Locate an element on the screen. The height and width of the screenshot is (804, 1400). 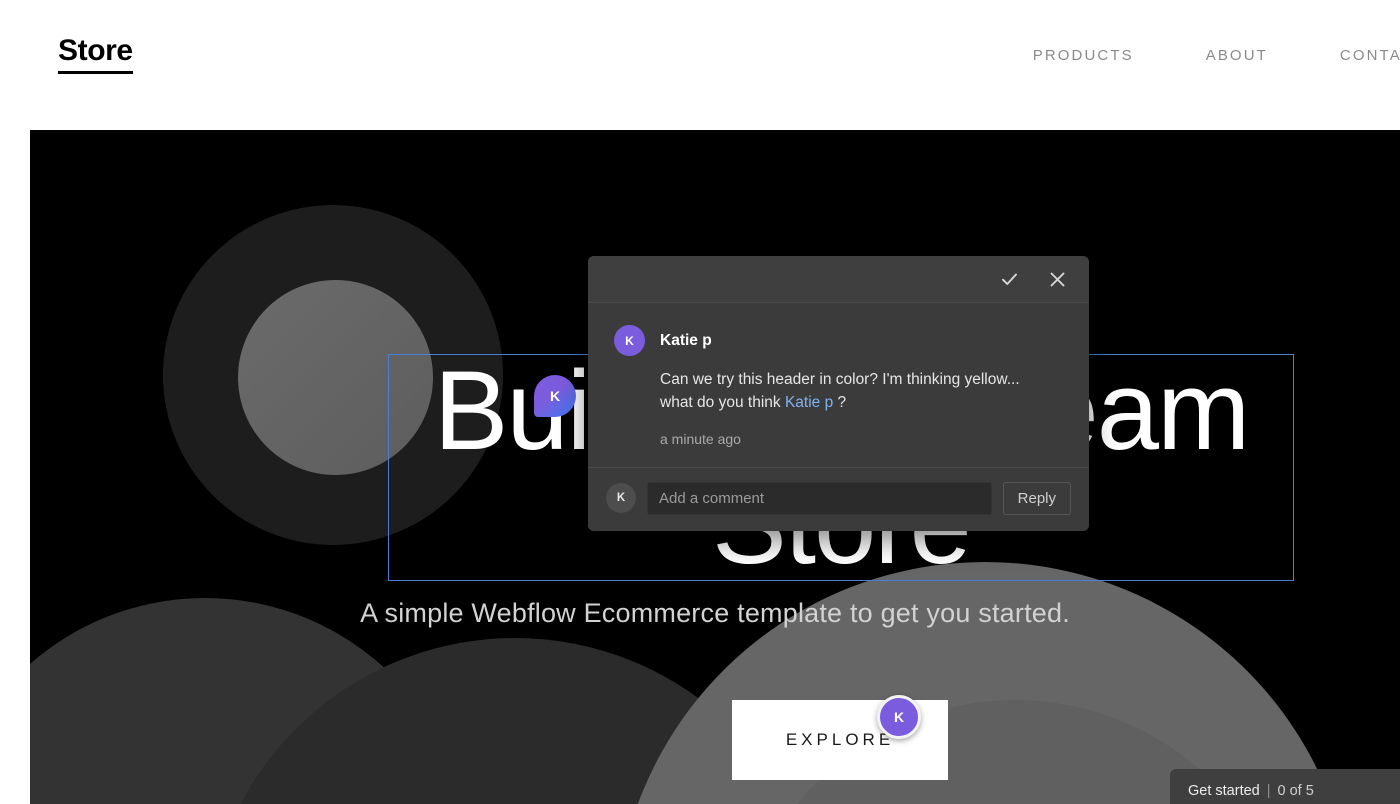
avatar: K is located at coordinates (629, 340).